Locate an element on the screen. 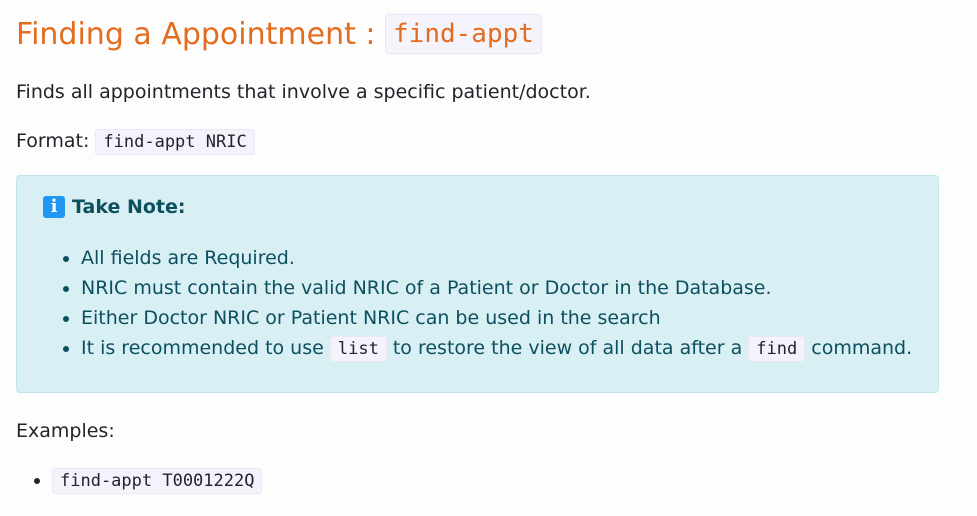 The image size is (977, 516). take-note-header: i Take Note: is located at coordinates (114, 207).